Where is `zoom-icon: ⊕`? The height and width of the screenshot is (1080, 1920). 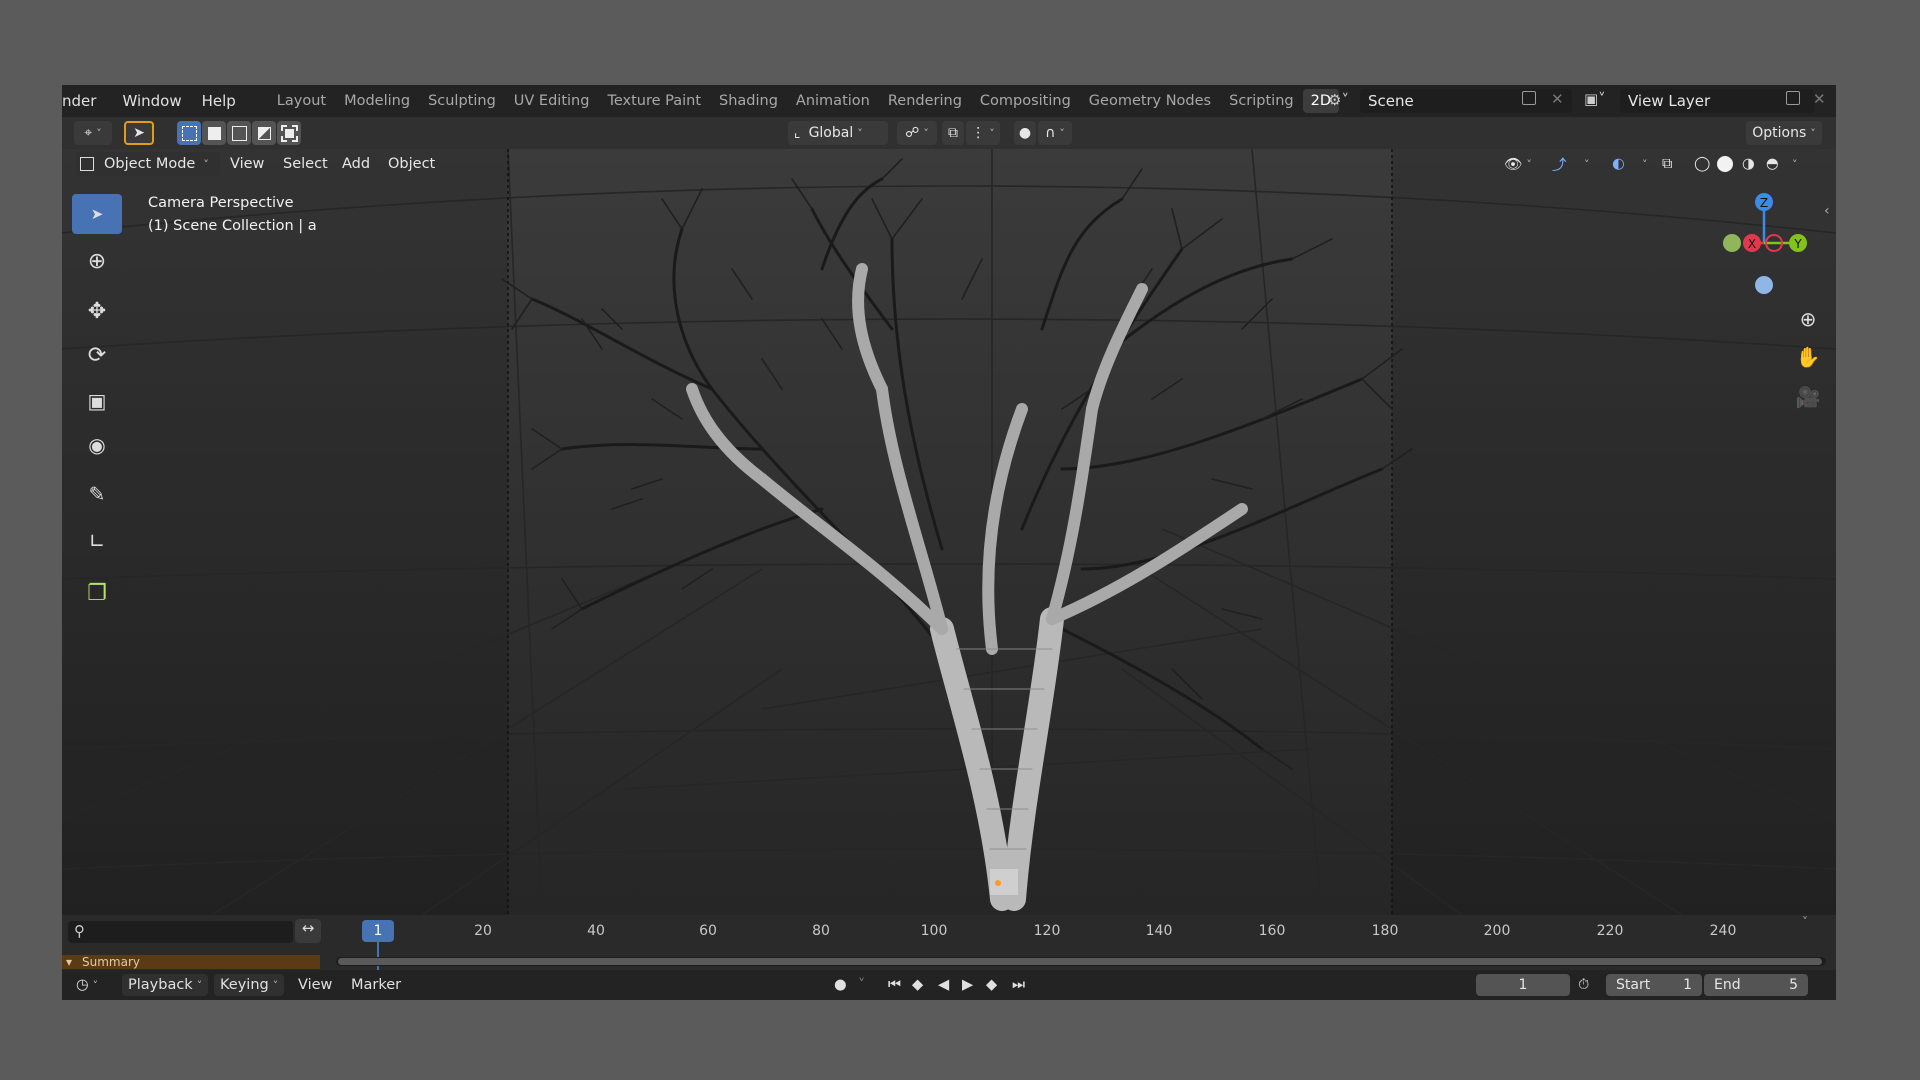
zoom-icon: ⊕ is located at coordinates (1808, 319).